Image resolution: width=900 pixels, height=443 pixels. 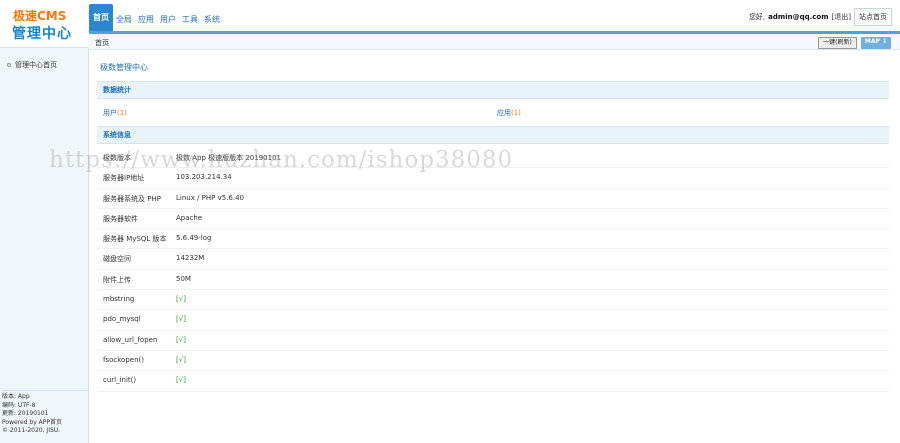 What do you see at coordinates (189, 217) in the screenshot?
I see `row-value: Apache` at bounding box center [189, 217].